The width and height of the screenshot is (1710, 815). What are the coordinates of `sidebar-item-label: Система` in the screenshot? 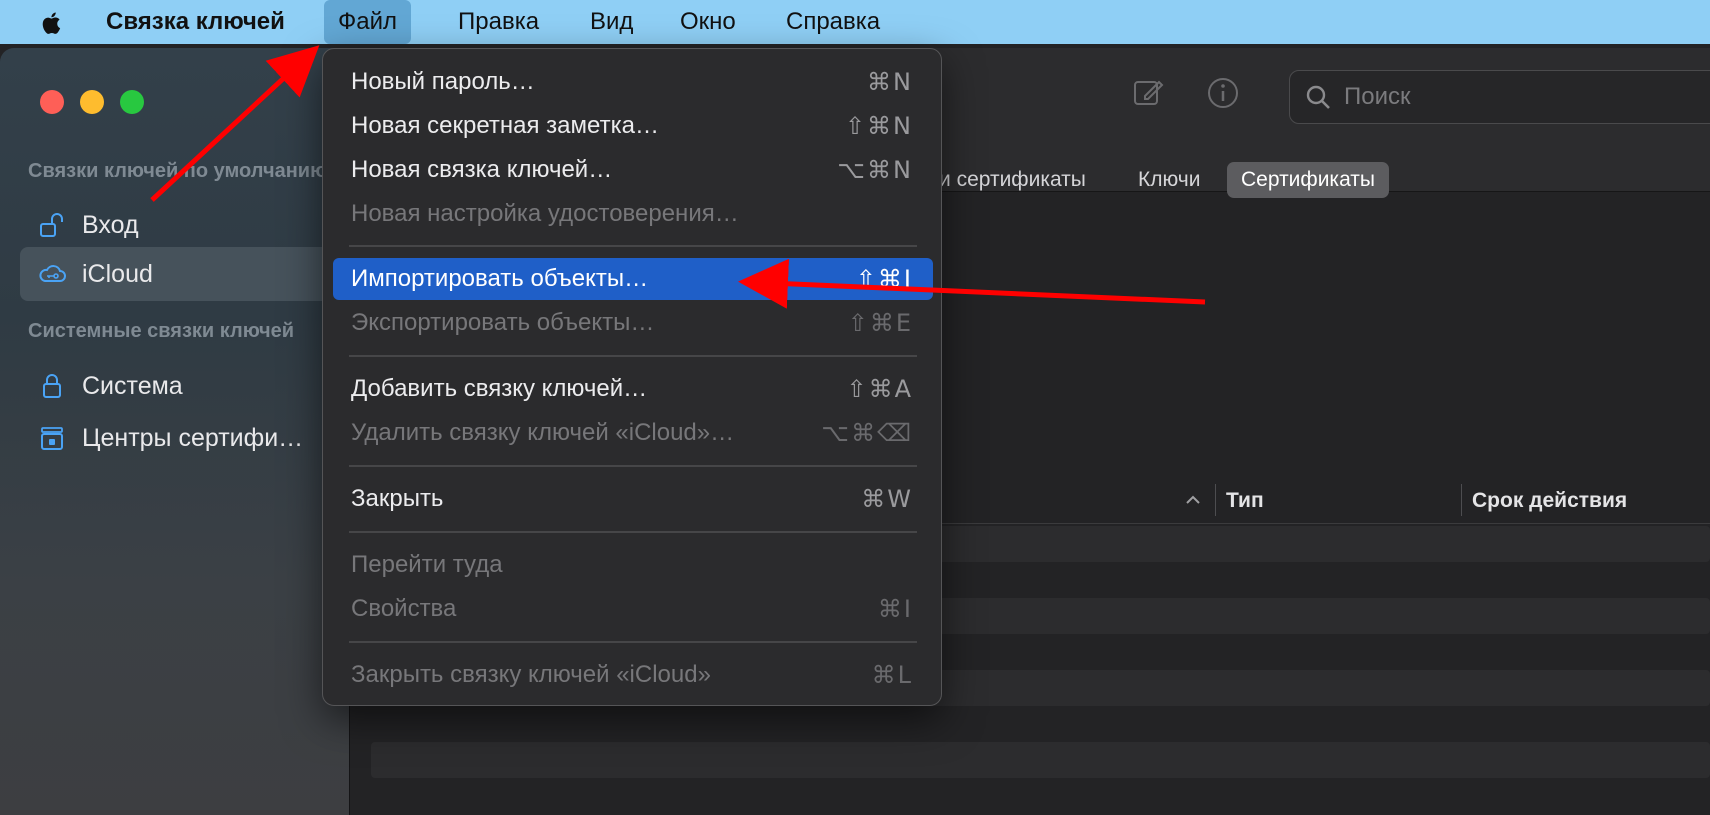 It's located at (132, 385).